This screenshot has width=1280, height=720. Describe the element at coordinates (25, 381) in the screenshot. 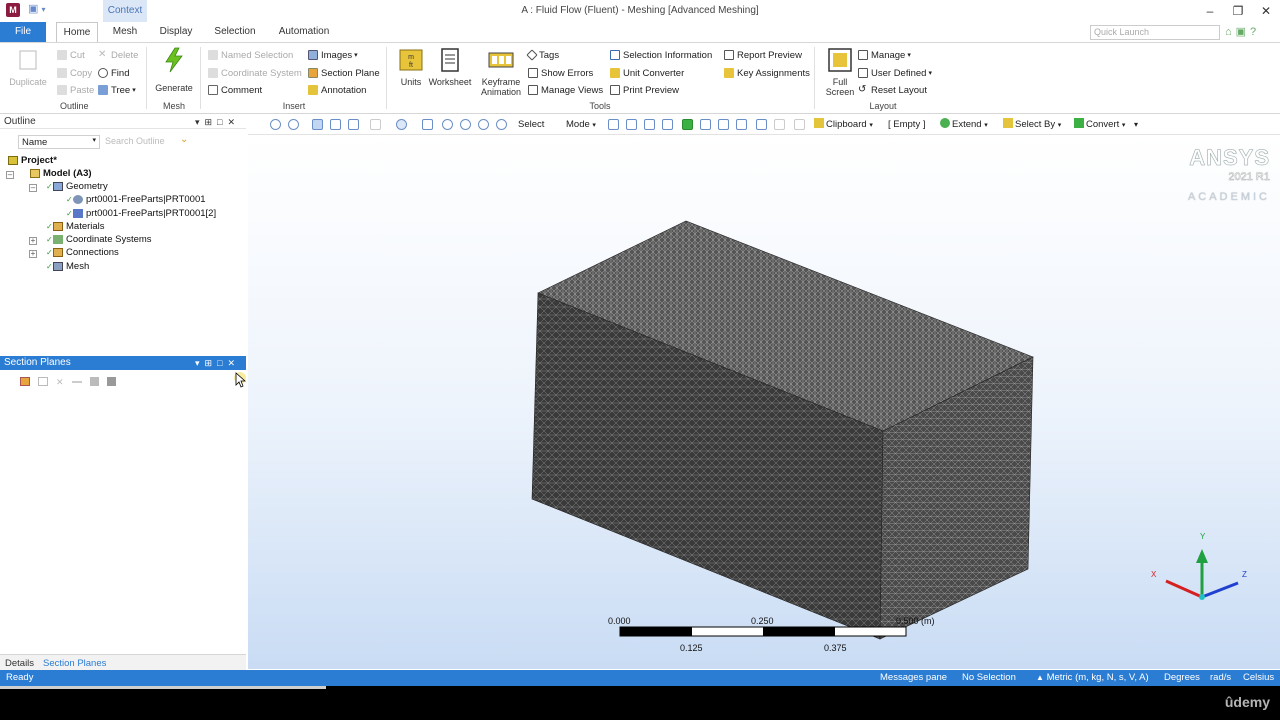

I see `new-section-plane-icon` at that location.